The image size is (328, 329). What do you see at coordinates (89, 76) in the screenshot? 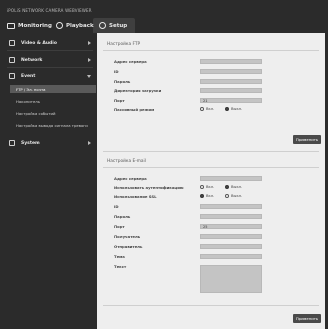
I see `chevron-down-icon` at bounding box center [89, 76].